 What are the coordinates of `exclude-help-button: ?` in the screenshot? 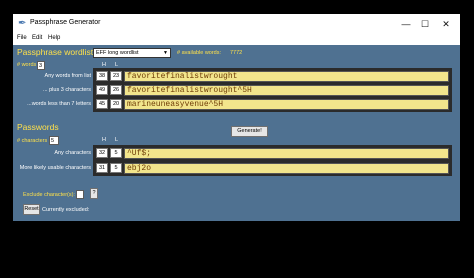 It's located at (94, 193).